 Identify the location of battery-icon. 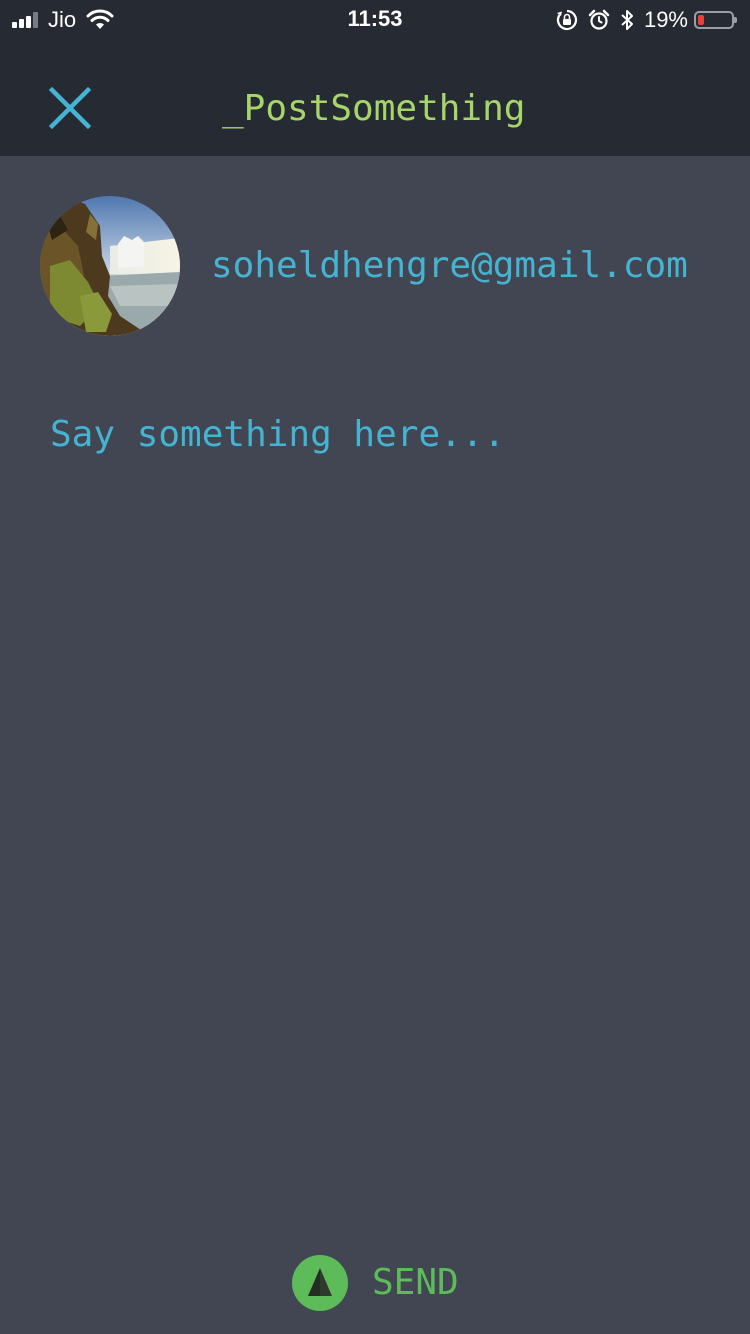
(715, 20).